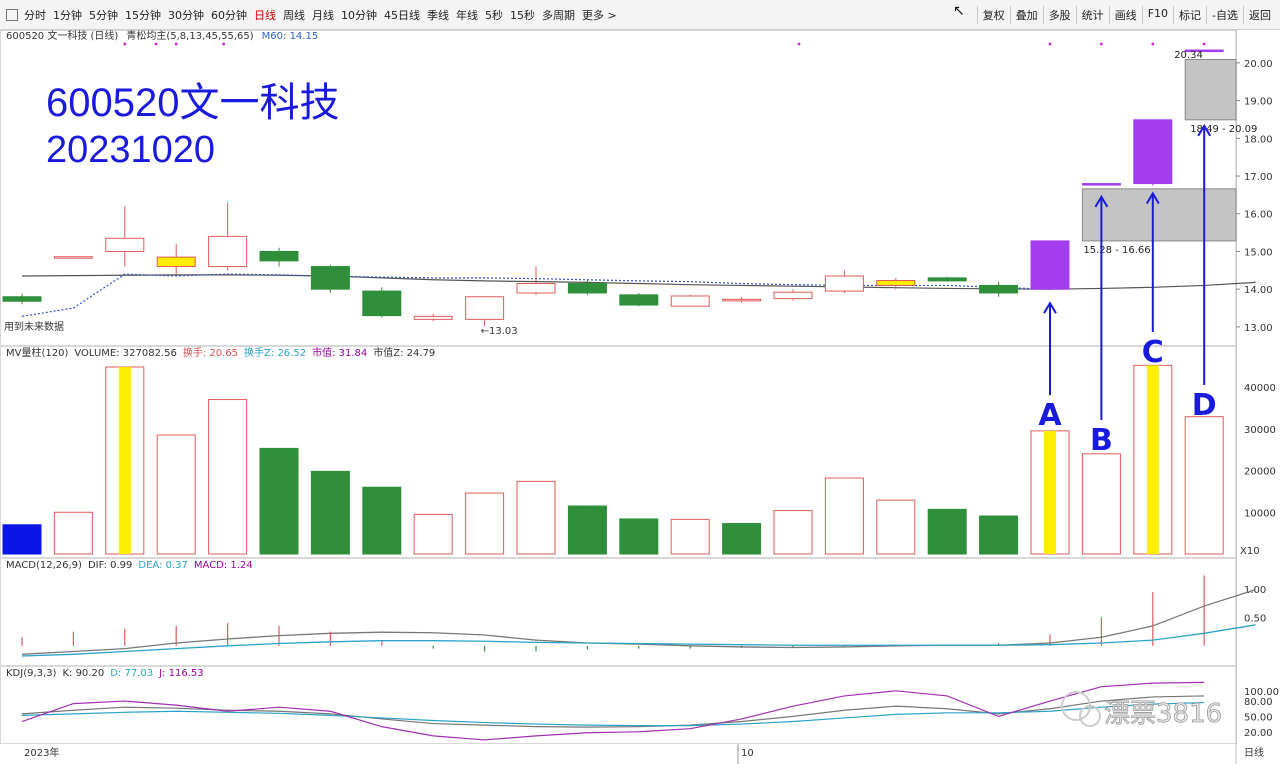  I want to click on volume-header-item-5: 市值Z: 24.79, so click(404, 352).